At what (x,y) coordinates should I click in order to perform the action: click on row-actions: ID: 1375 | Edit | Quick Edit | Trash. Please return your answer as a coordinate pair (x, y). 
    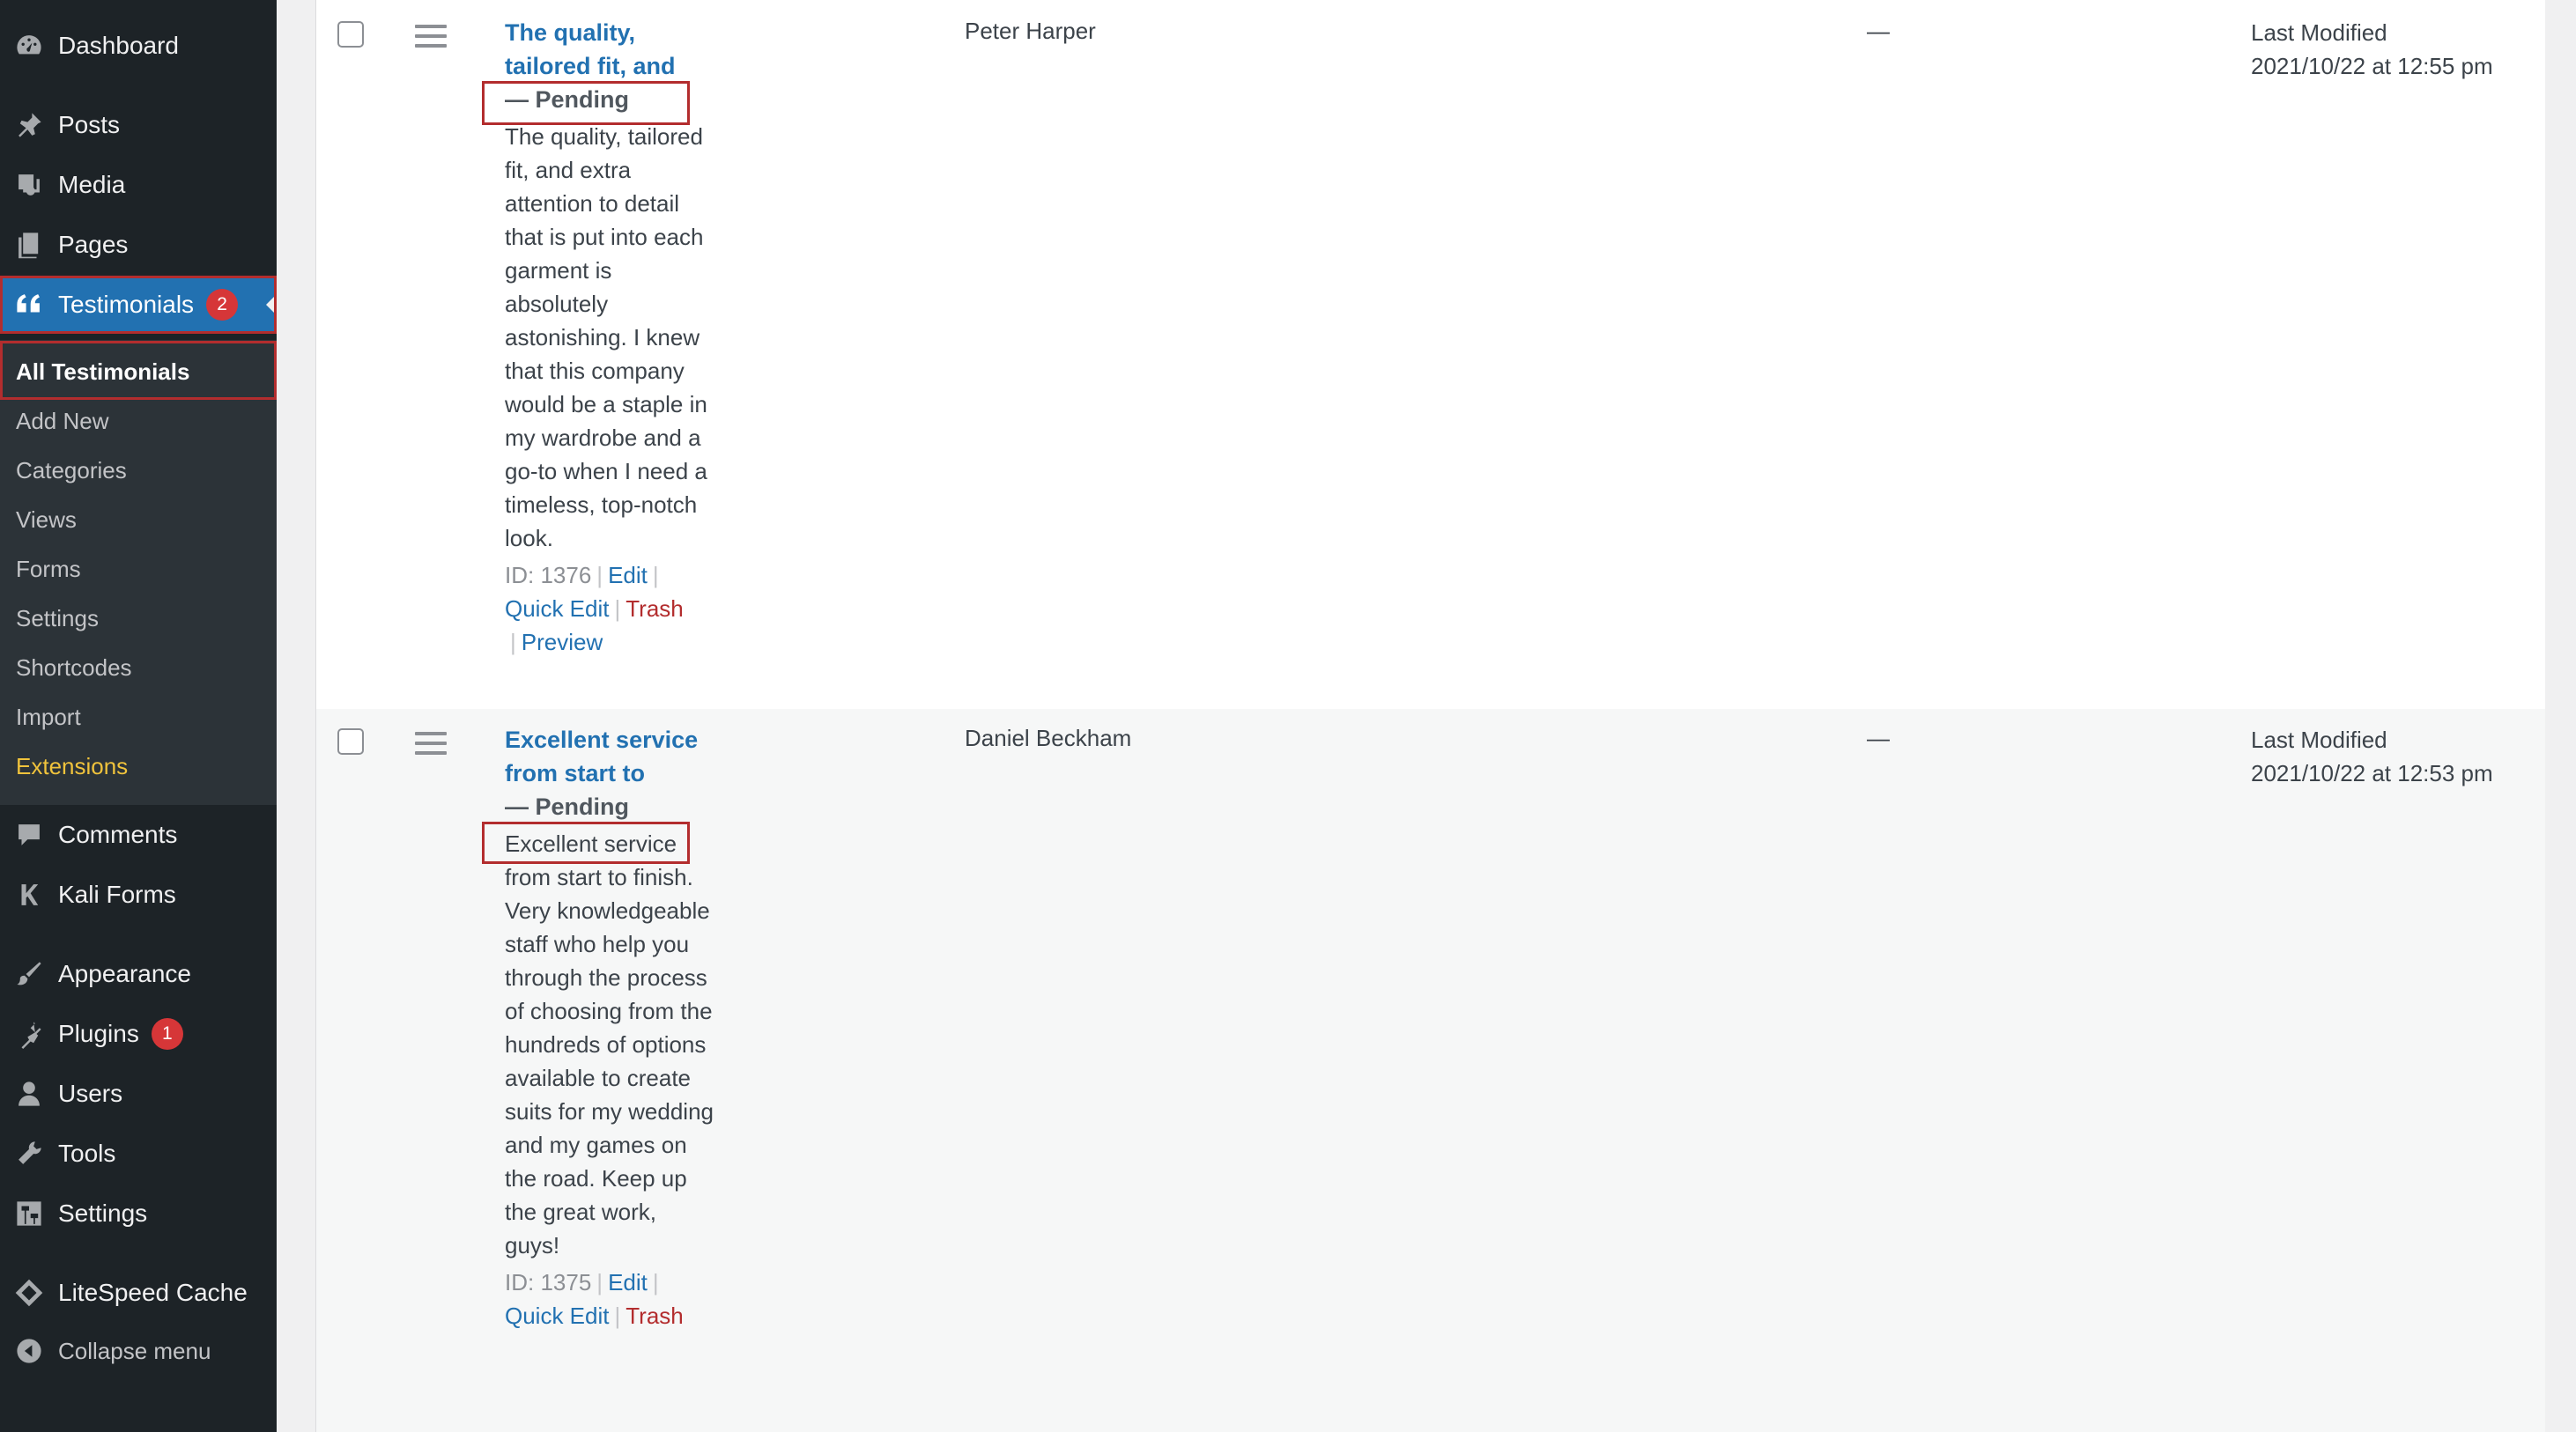
    Looking at the image, I should click on (595, 1299).